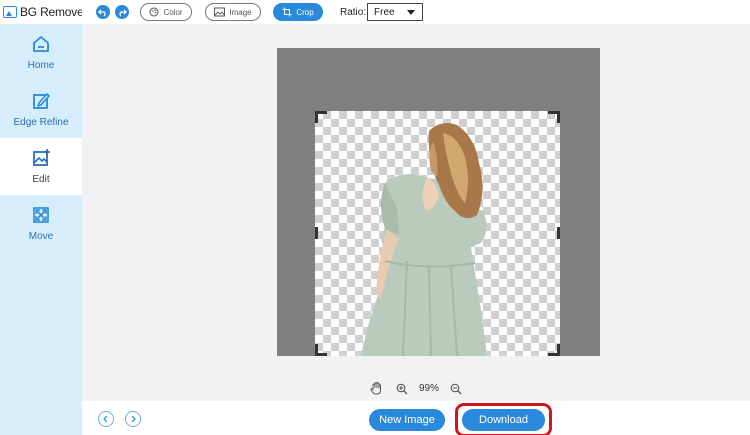 Image resolution: width=750 pixels, height=435 pixels. Describe the element at coordinates (41, 122) in the screenshot. I see `sidebar-item-label: Edge Refine` at that location.